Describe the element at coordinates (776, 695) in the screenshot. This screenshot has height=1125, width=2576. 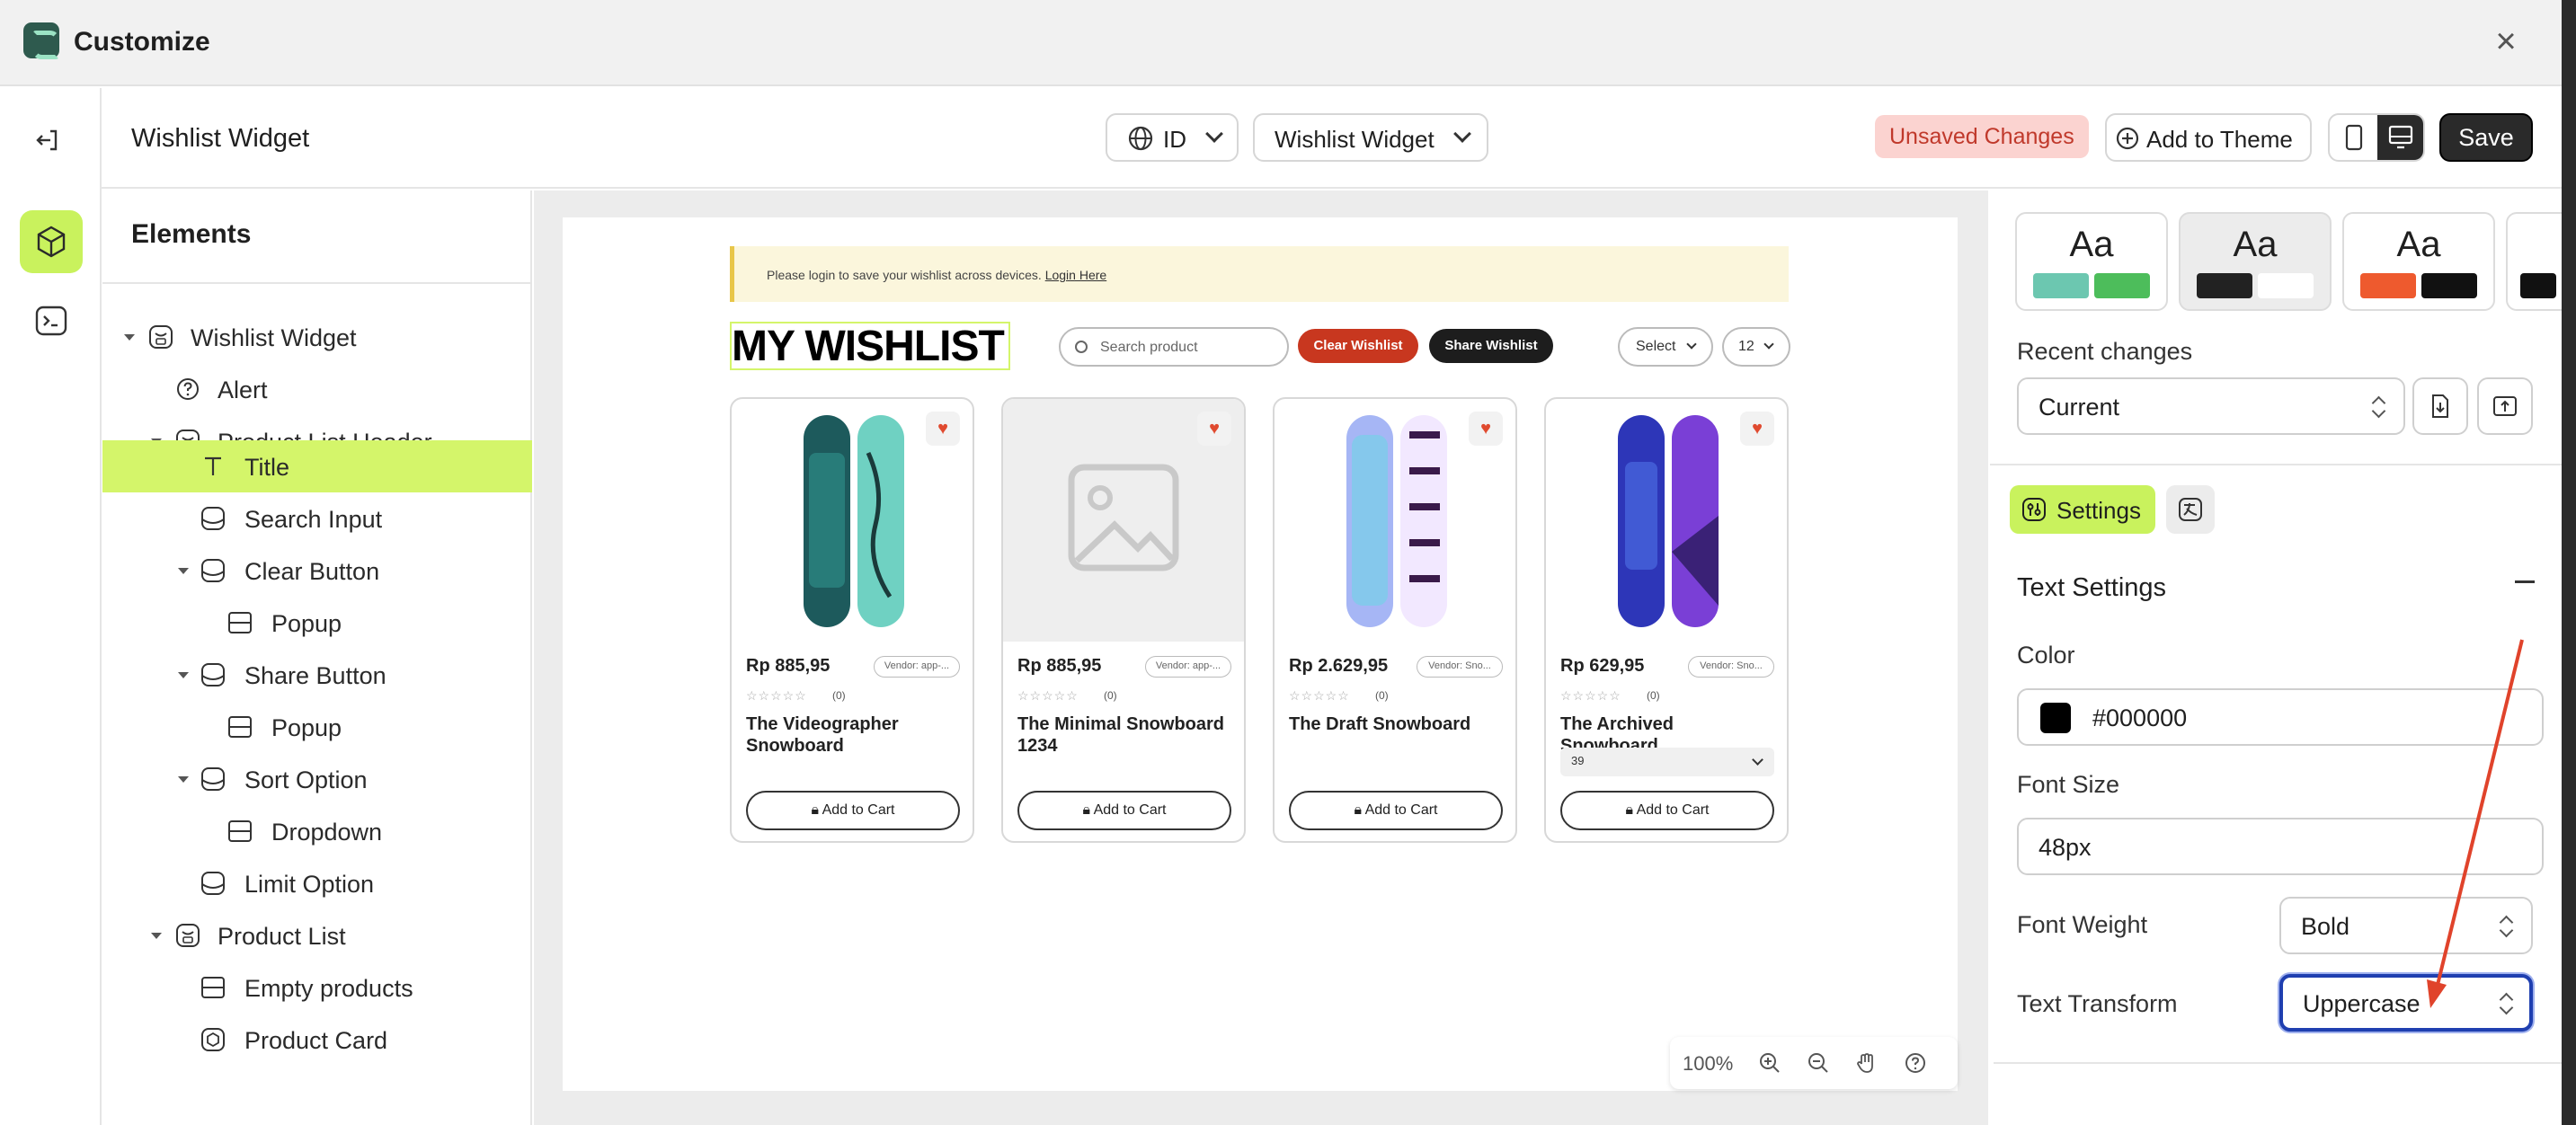
I see `rating-stars: ☆☆☆☆☆` at that location.